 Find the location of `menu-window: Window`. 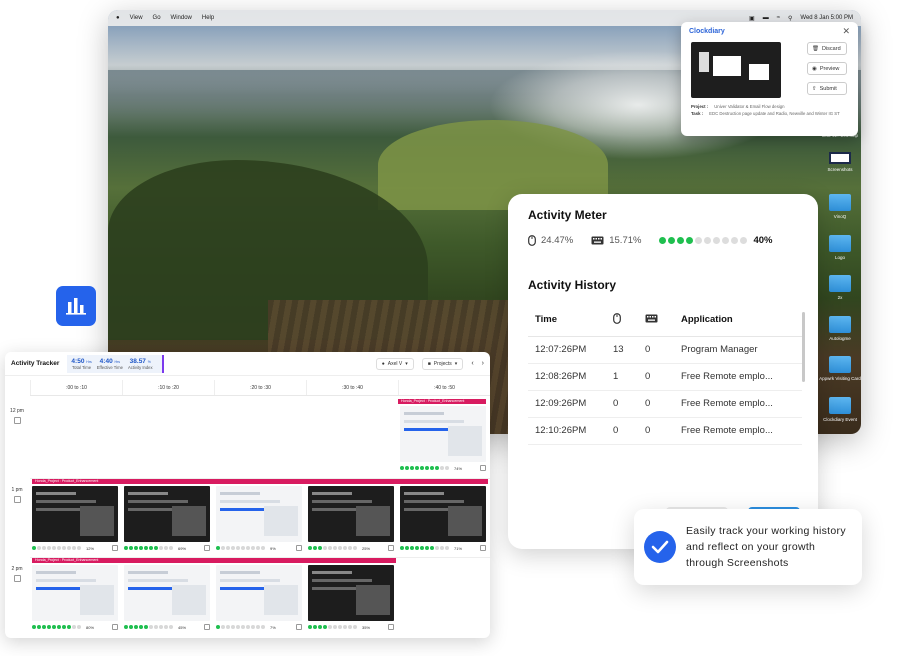

menu-window: Window is located at coordinates (181, 18).